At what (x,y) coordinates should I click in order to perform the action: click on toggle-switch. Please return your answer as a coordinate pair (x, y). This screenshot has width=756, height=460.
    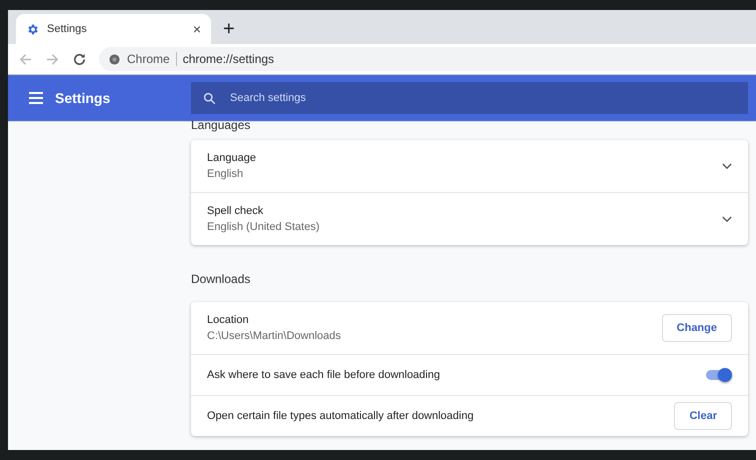
    Looking at the image, I should click on (719, 375).